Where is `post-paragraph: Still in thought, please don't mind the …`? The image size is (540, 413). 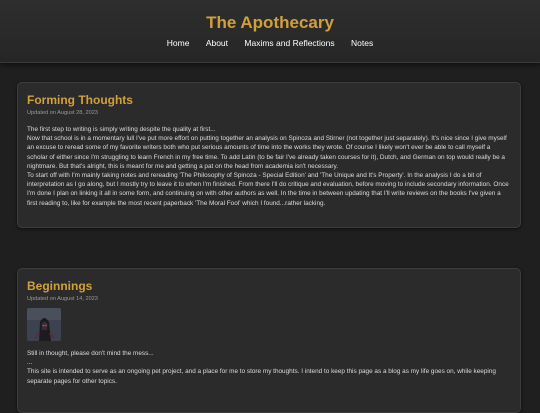 post-paragraph: Still in thought, please don't mind the … is located at coordinates (90, 353).